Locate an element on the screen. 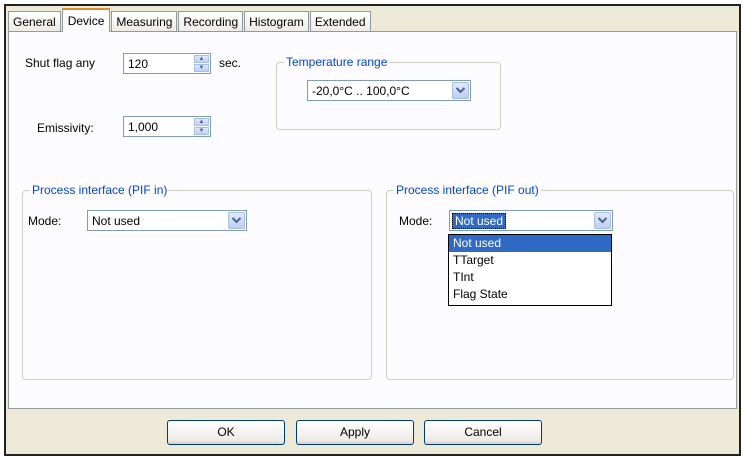  tab-recording: Recording is located at coordinates (211, 21).